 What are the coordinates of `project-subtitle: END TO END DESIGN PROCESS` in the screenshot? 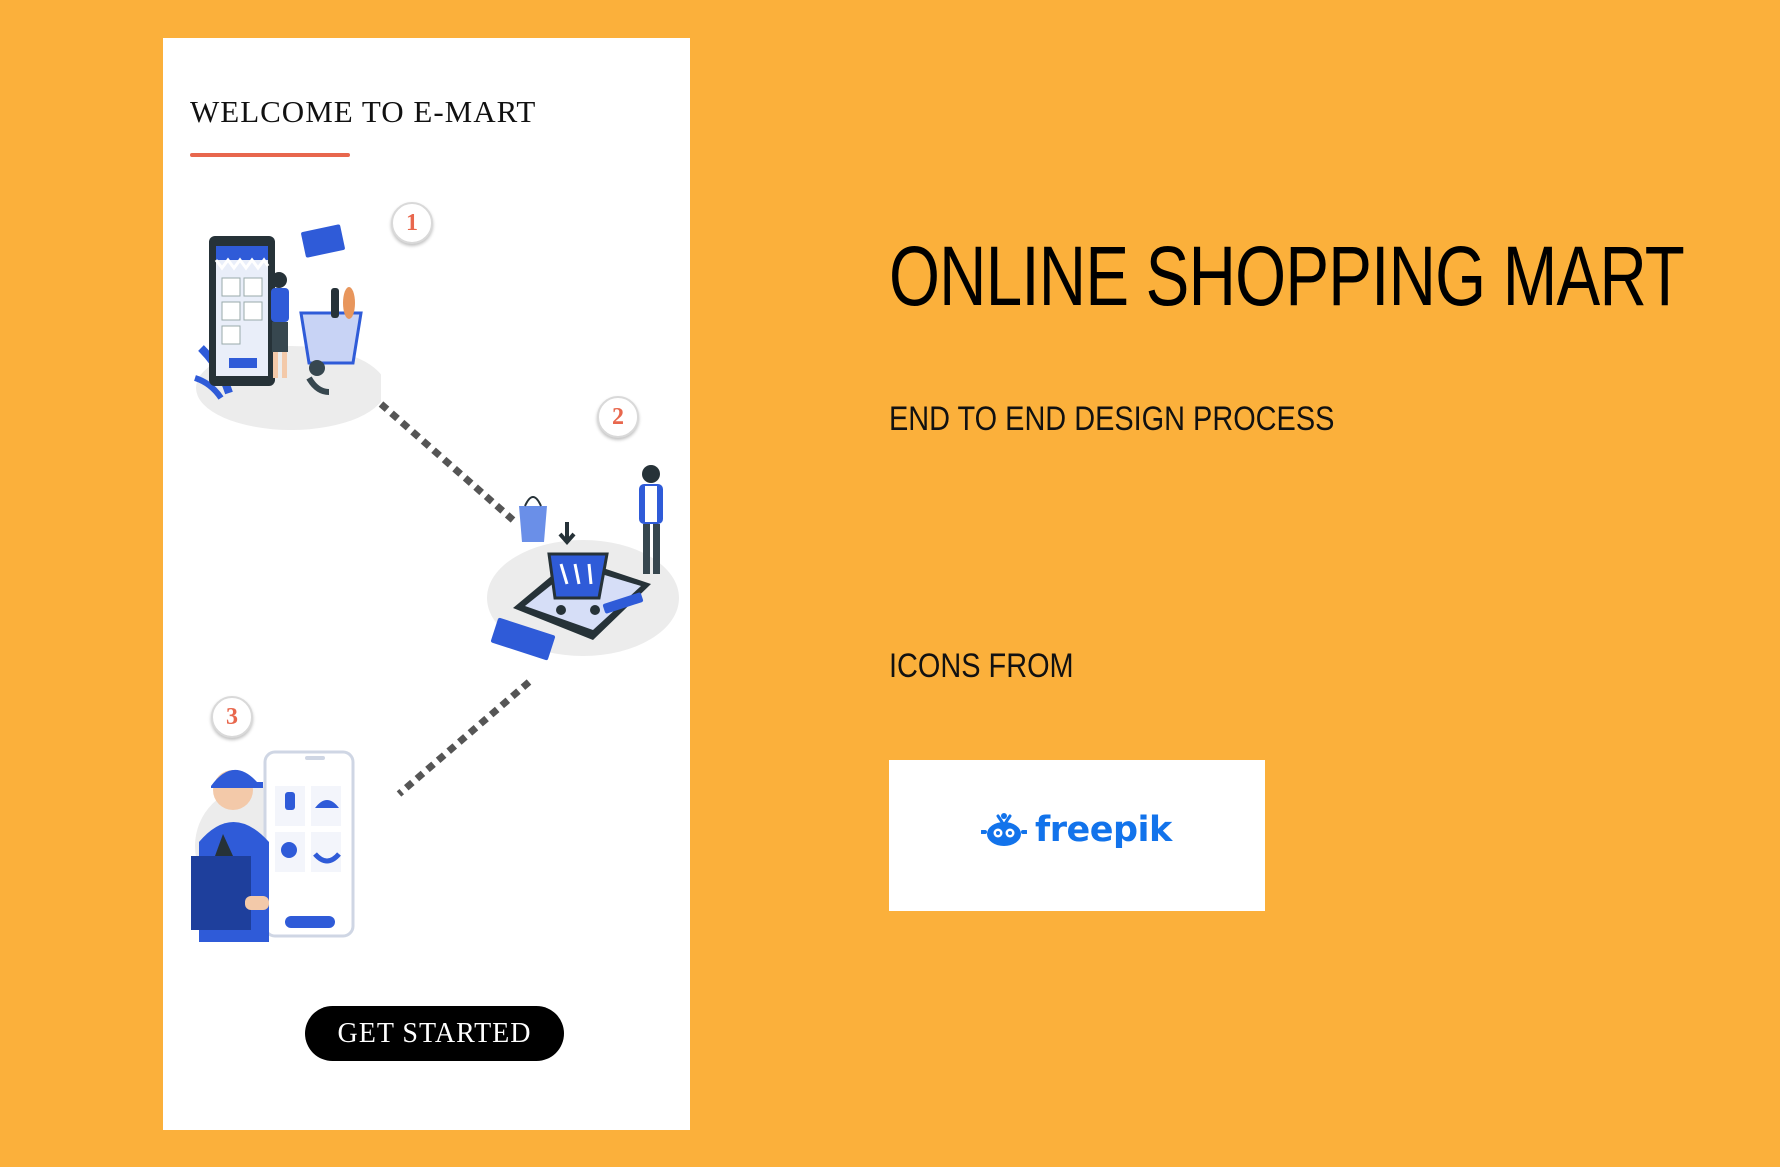 It's located at (1112, 419).